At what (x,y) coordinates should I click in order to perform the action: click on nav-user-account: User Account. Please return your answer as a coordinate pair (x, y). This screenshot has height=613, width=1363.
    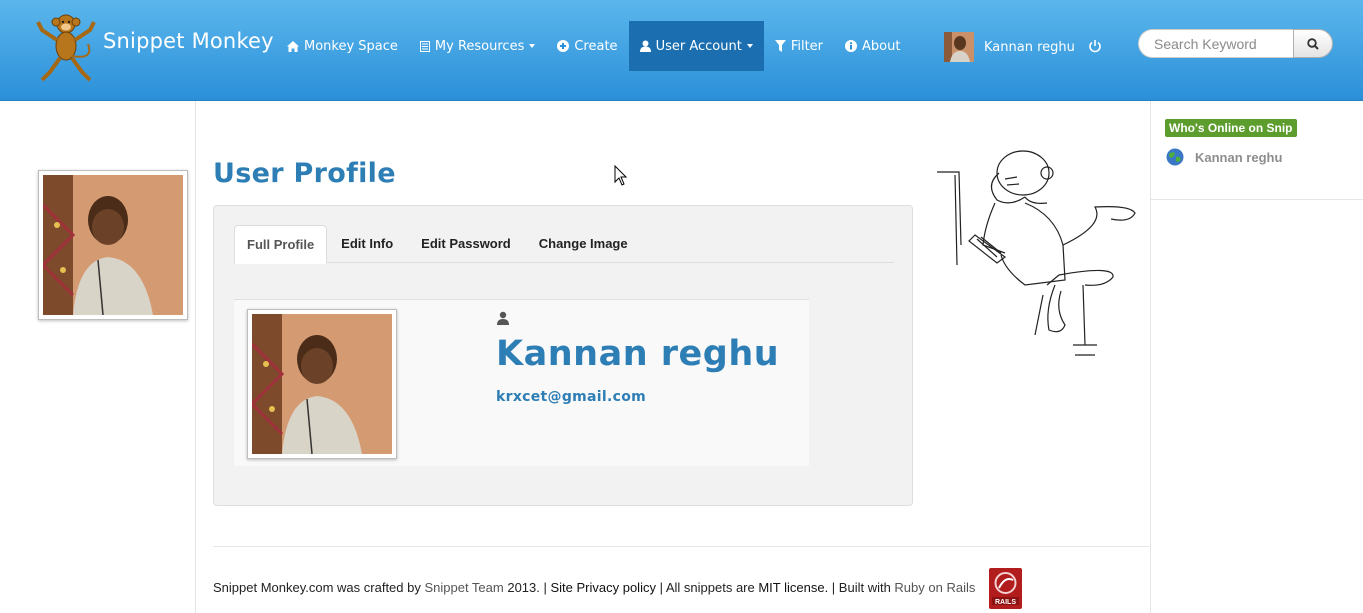
    Looking at the image, I should click on (696, 46).